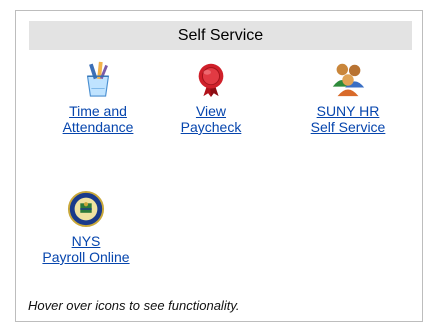 The width and height of the screenshot is (437, 329). I want to click on tile-nys-payroll-online: NYS Payroll Online, so click(86, 227).